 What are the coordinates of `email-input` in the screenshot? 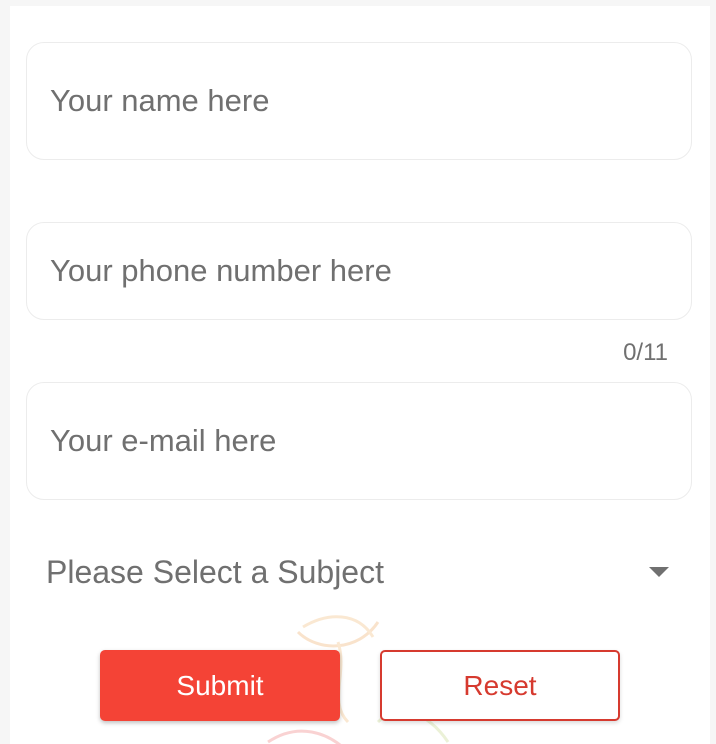 It's located at (359, 441).